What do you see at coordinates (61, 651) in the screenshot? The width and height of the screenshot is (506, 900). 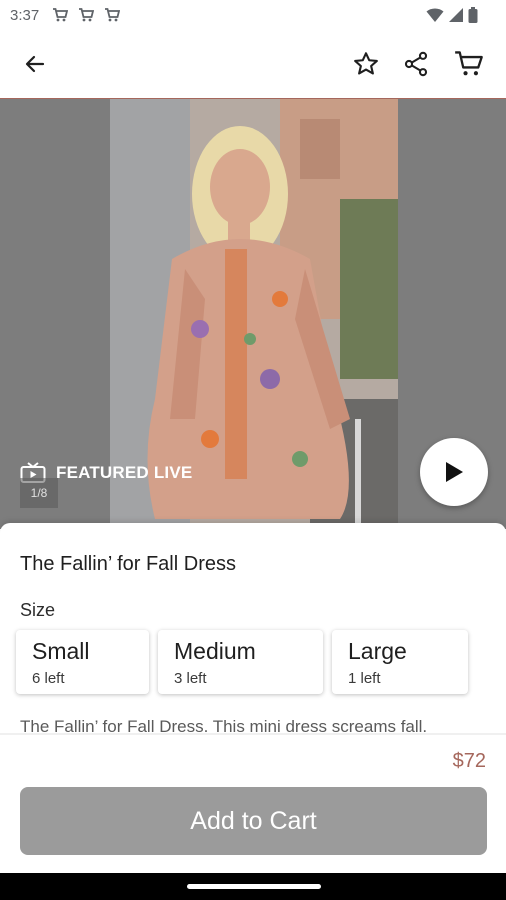 I see `size-name: Small` at bounding box center [61, 651].